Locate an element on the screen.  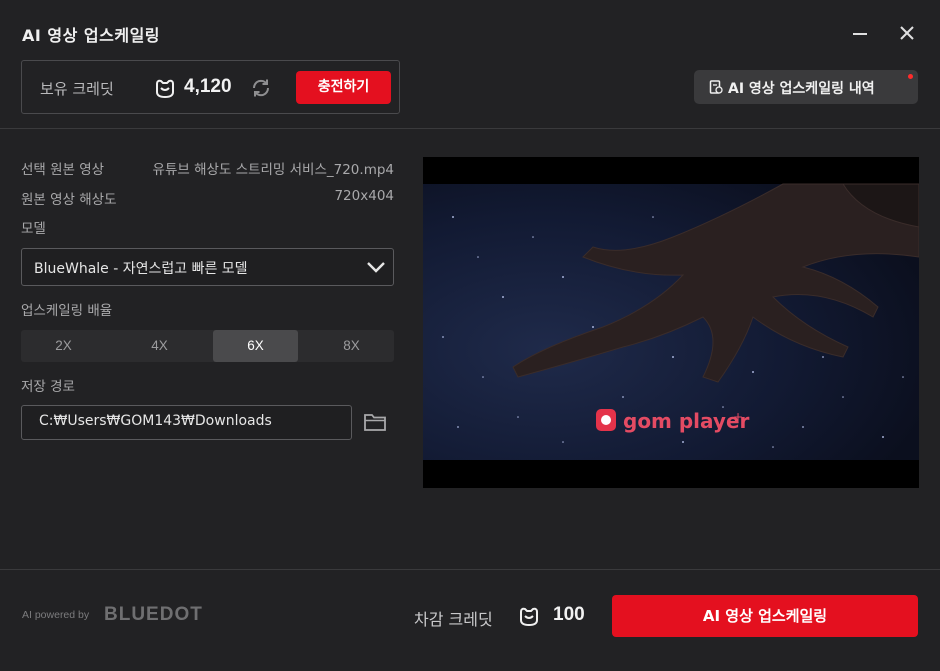
minimize-icon is located at coordinates (860, 34).